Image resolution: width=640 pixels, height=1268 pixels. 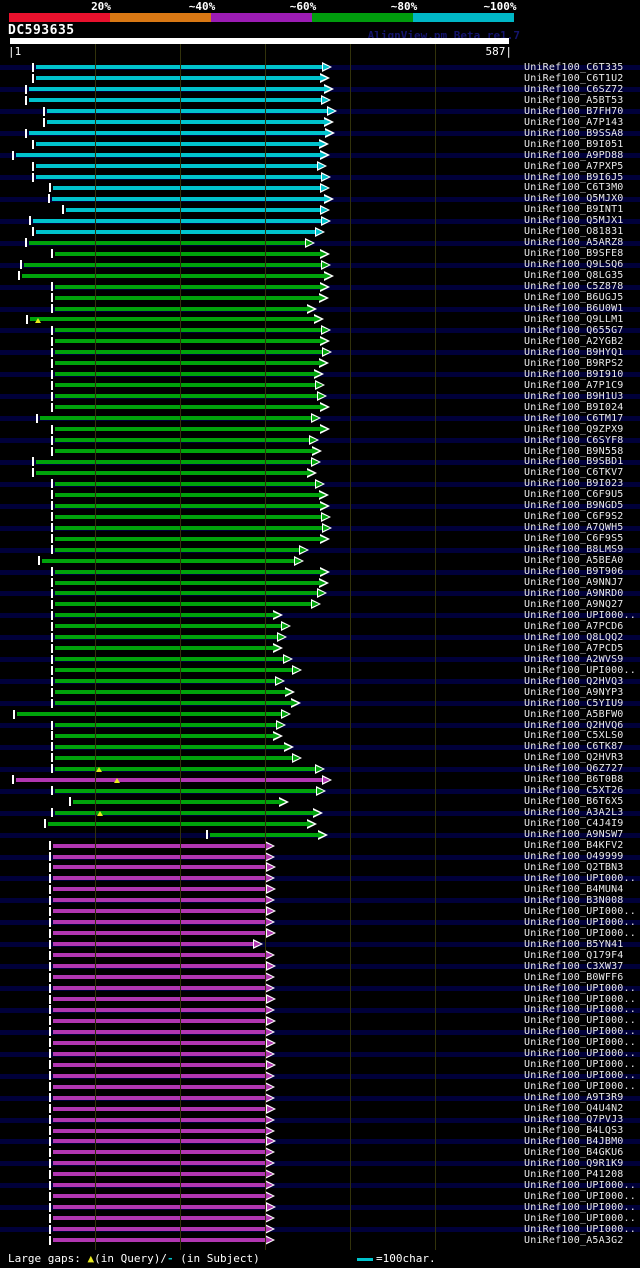 What do you see at coordinates (582, 418) in the screenshot?
I see `row-label: UniRef100_C6TM17` at bounding box center [582, 418].